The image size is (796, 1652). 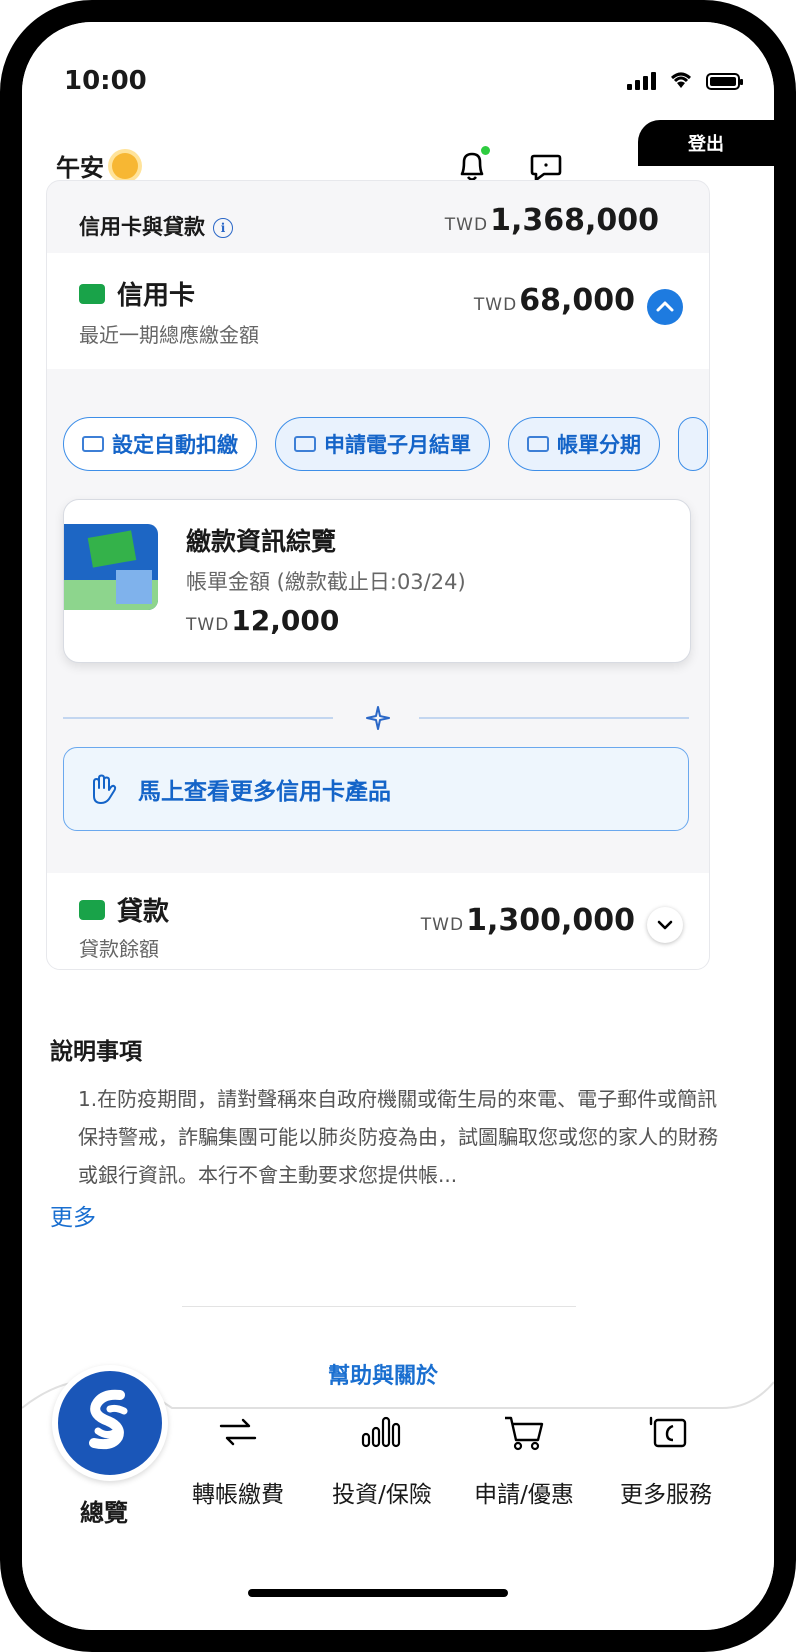 What do you see at coordinates (198, 718) in the screenshot?
I see `divider-left` at bounding box center [198, 718].